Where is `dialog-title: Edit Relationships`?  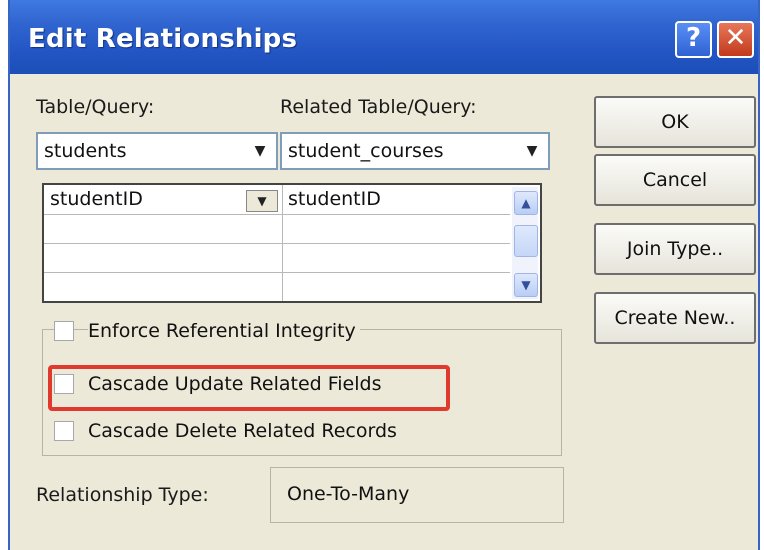
dialog-title: Edit Relationships is located at coordinates (163, 39).